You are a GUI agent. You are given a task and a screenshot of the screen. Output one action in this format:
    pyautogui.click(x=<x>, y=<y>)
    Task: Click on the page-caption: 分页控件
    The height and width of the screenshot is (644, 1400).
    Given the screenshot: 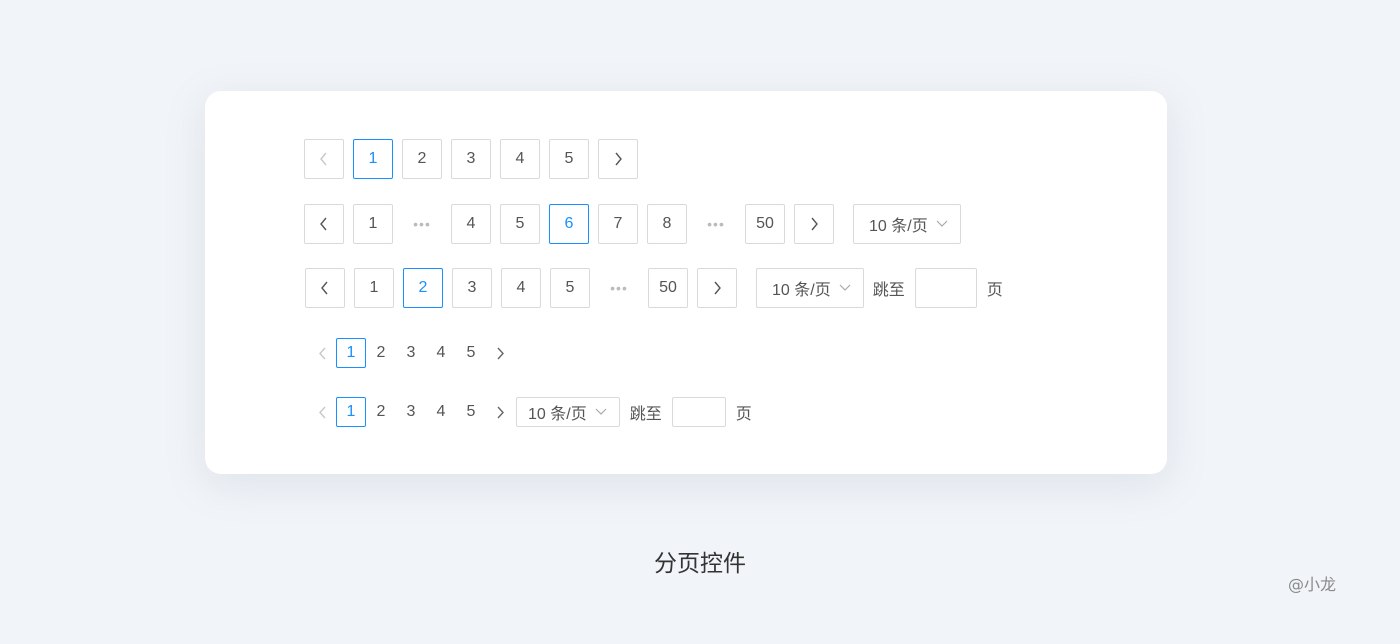 What is the action you would take?
    pyautogui.click(x=700, y=564)
    